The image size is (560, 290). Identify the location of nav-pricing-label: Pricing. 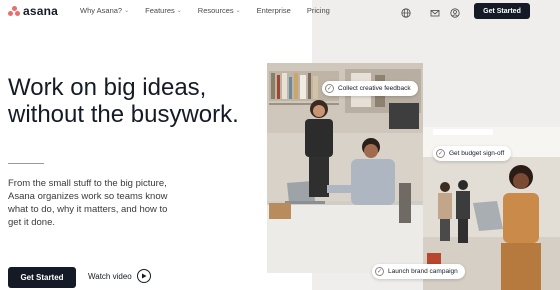
(318, 10).